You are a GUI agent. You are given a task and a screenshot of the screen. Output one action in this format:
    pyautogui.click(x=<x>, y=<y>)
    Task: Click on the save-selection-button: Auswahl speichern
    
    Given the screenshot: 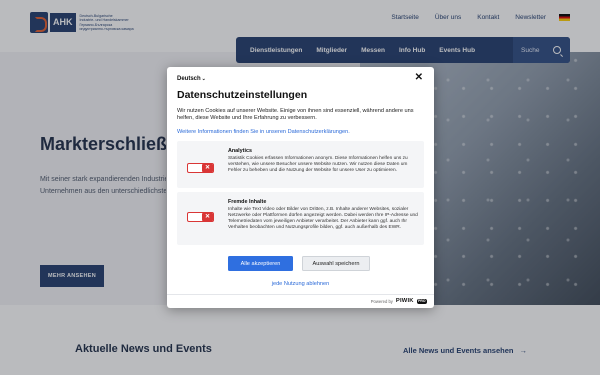 What is the action you would take?
    pyautogui.click(x=336, y=263)
    